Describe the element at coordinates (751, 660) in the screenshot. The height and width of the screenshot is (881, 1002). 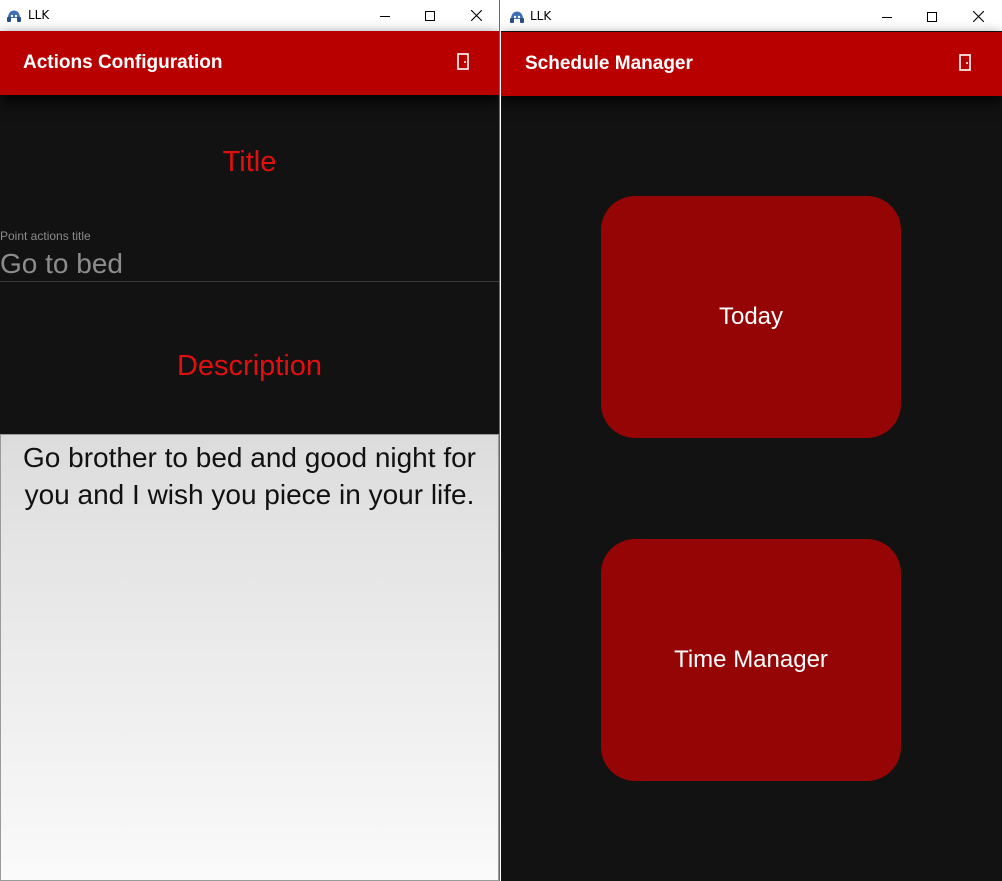
I see `time-manager-button: Time Manager` at that location.